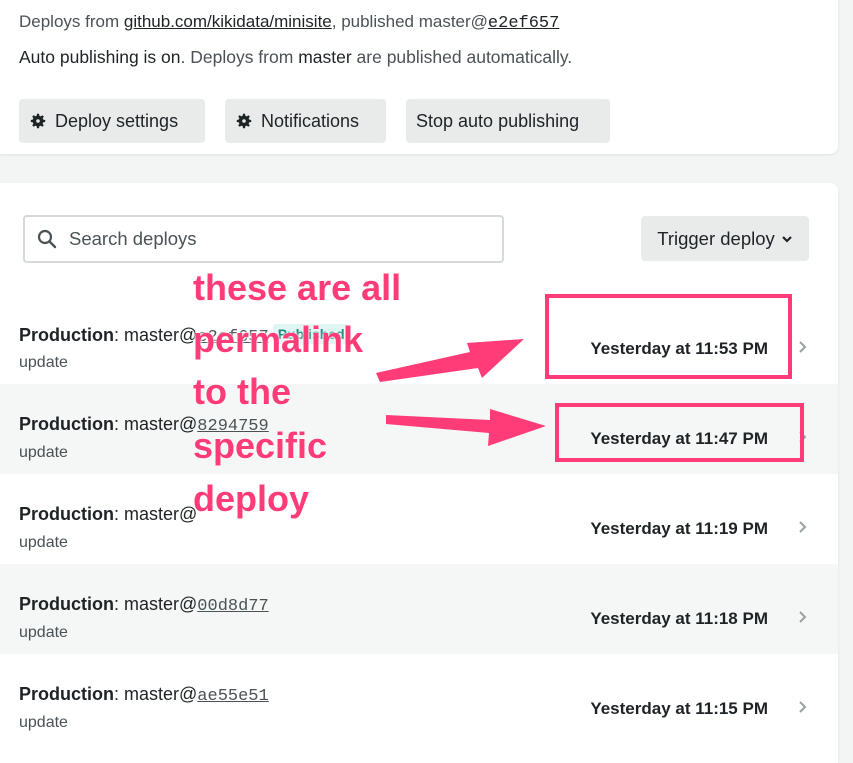 The height and width of the screenshot is (763, 853). What do you see at coordinates (112, 121) in the screenshot?
I see `deploy-settings-button: Deploy settings` at bounding box center [112, 121].